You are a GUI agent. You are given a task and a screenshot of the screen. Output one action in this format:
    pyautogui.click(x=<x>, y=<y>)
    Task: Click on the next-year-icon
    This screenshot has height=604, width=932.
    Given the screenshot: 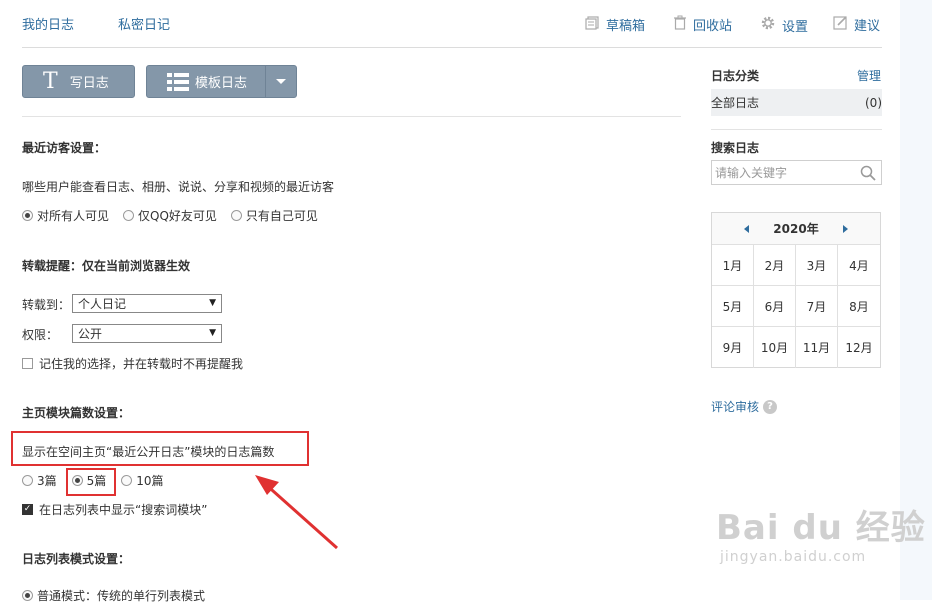 What is the action you would take?
    pyautogui.click(x=845, y=228)
    